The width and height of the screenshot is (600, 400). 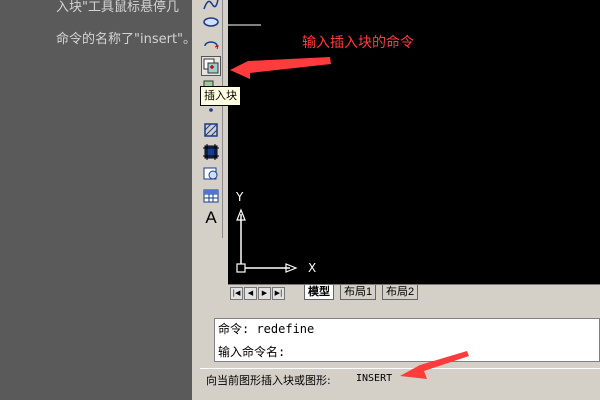 I want to click on pointer-arrow, so click(x=280, y=68).